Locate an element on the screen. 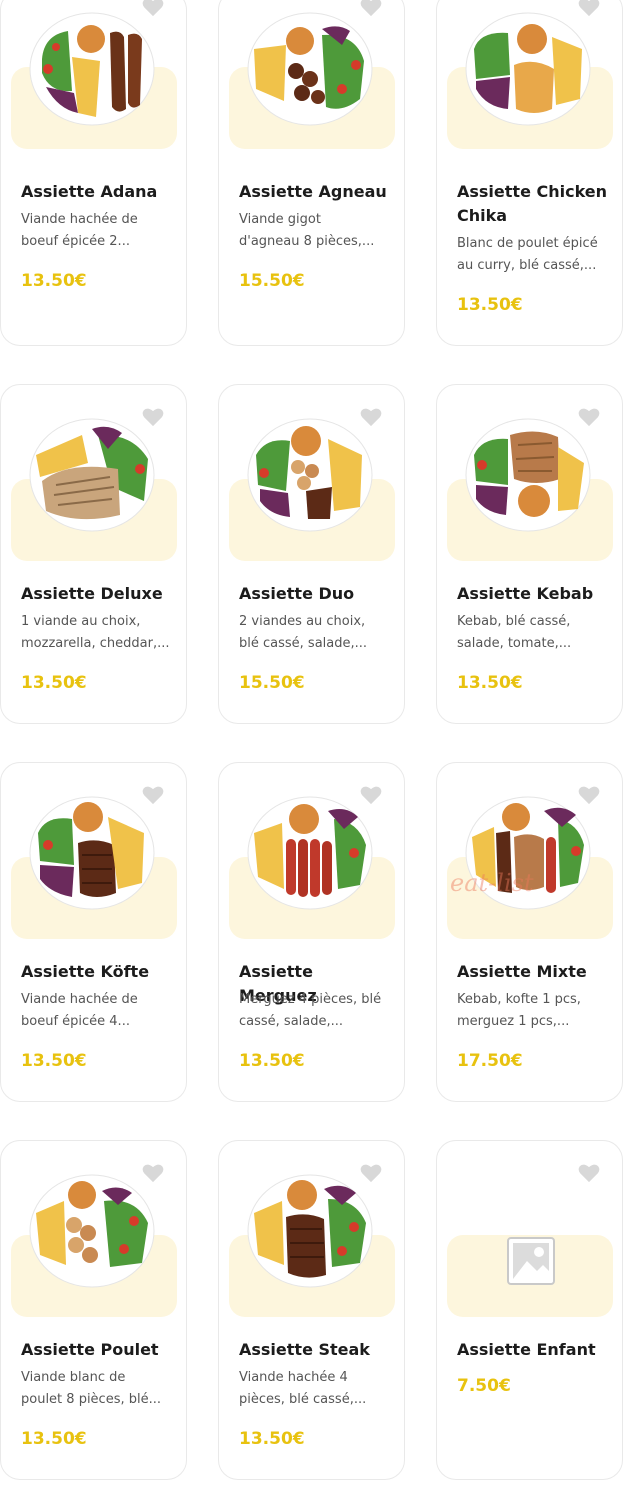 The height and width of the screenshot is (1500, 627). description-line: Viande gigot is located at coordinates (280, 219).